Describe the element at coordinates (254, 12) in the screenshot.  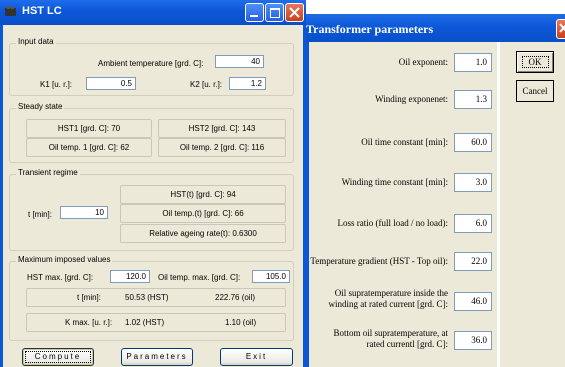
I see `minimize-button` at that location.